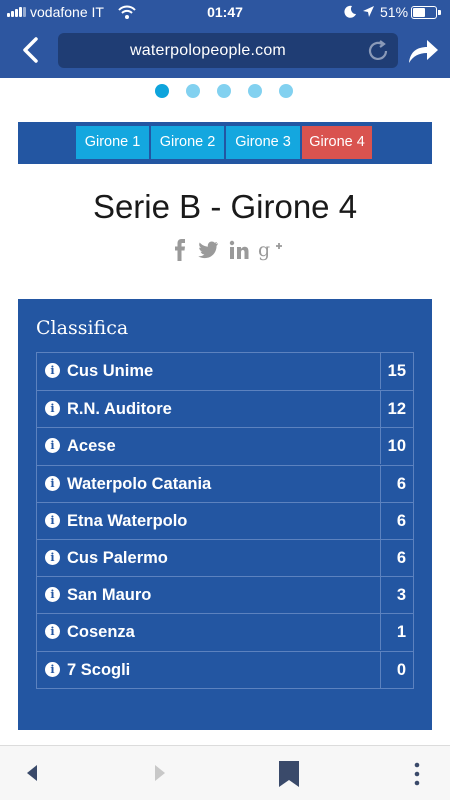  What do you see at coordinates (350, 11) in the screenshot?
I see `moon-icon` at bounding box center [350, 11].